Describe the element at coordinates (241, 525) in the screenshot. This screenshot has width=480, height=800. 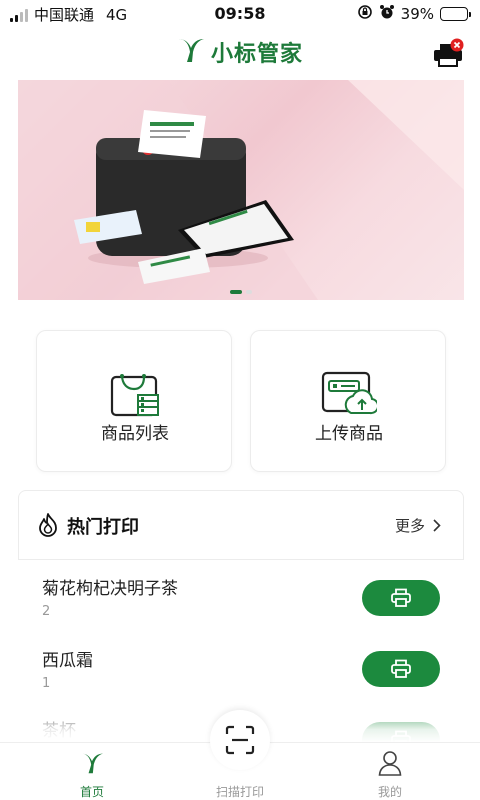
I see `hot-print-header: 热门打印 更多` at that location.